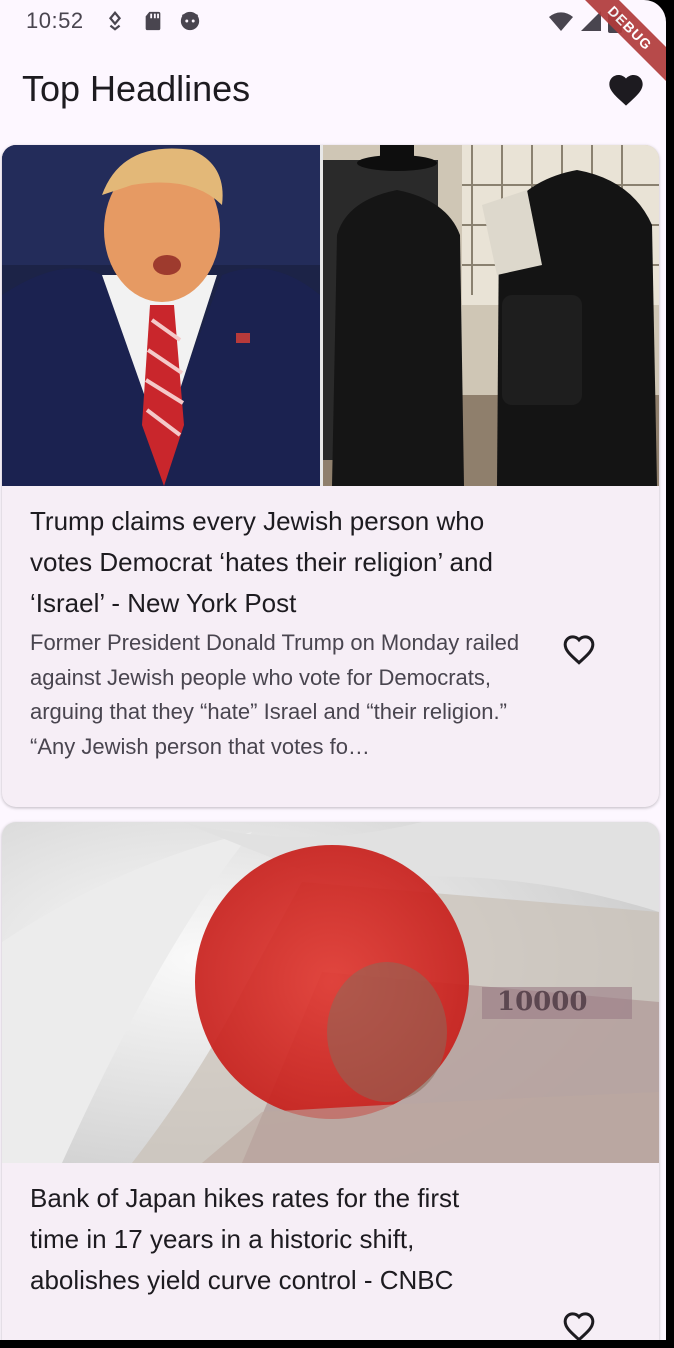  What do you see at coordinates (115, 21) in the screenshot?
I see `location-icon` at bounding box center [115, 21].